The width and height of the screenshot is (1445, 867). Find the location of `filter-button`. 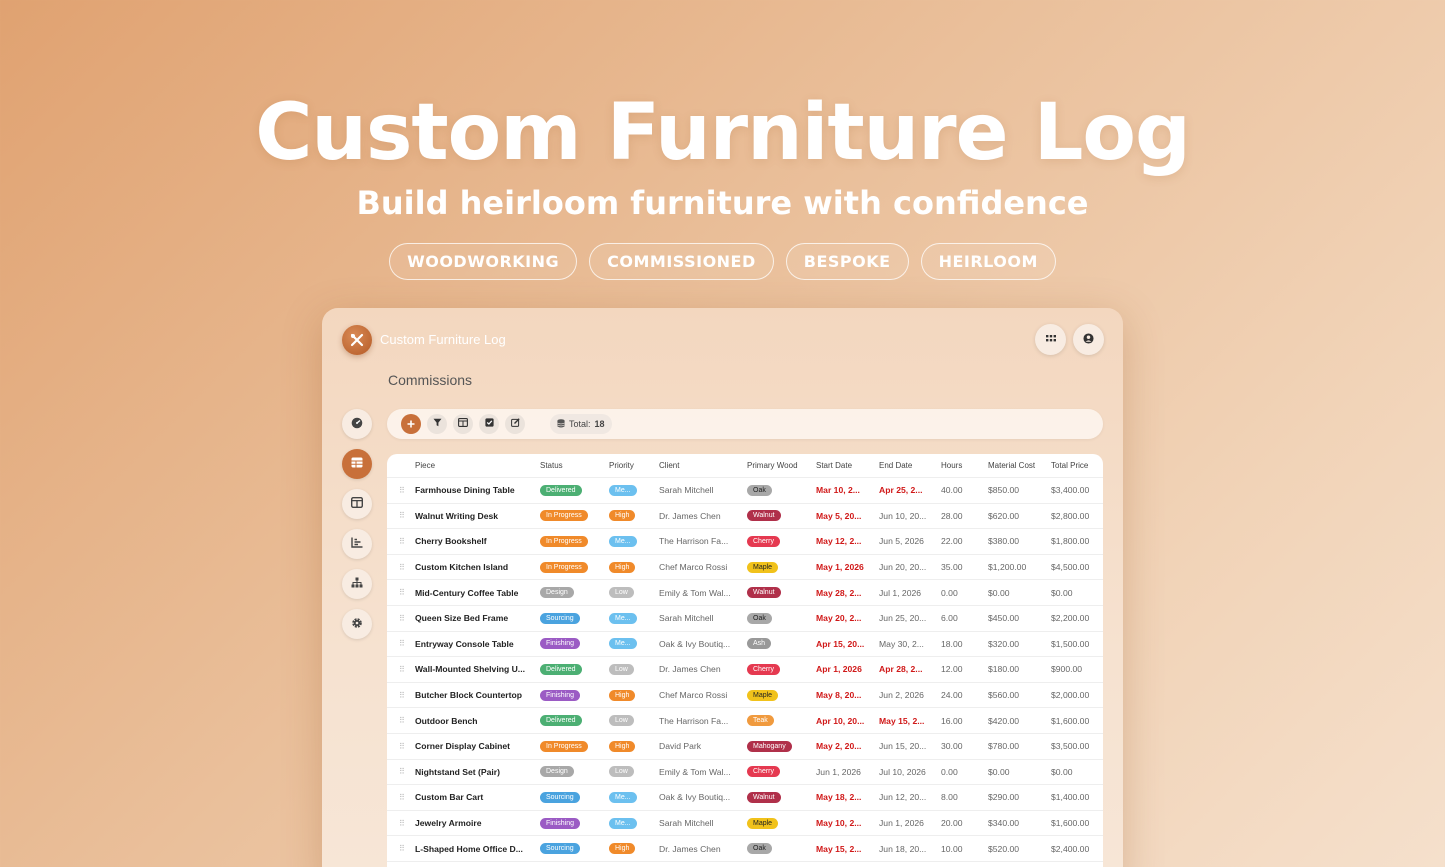

filter-button is located at coordinates (437, 424).